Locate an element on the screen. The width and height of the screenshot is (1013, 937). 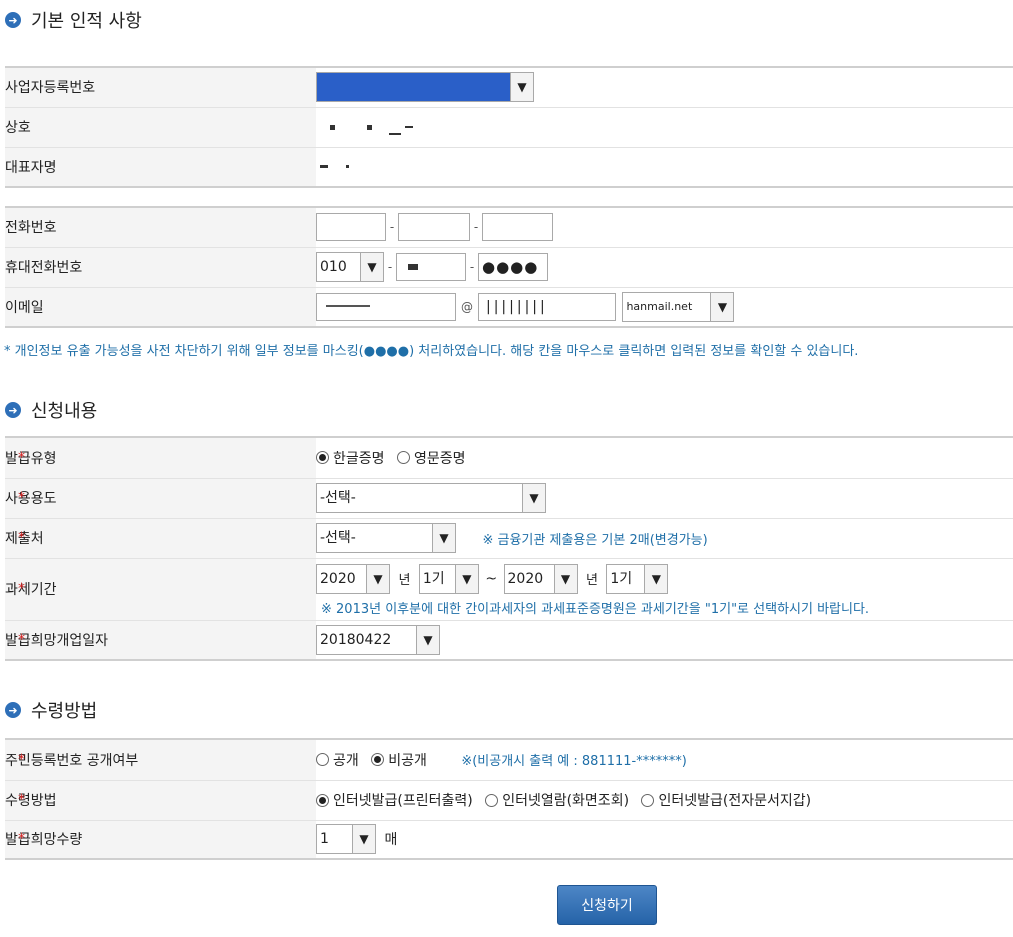
section-title-receive: ➜ 수령방법 is located at coordinates (51, 710).